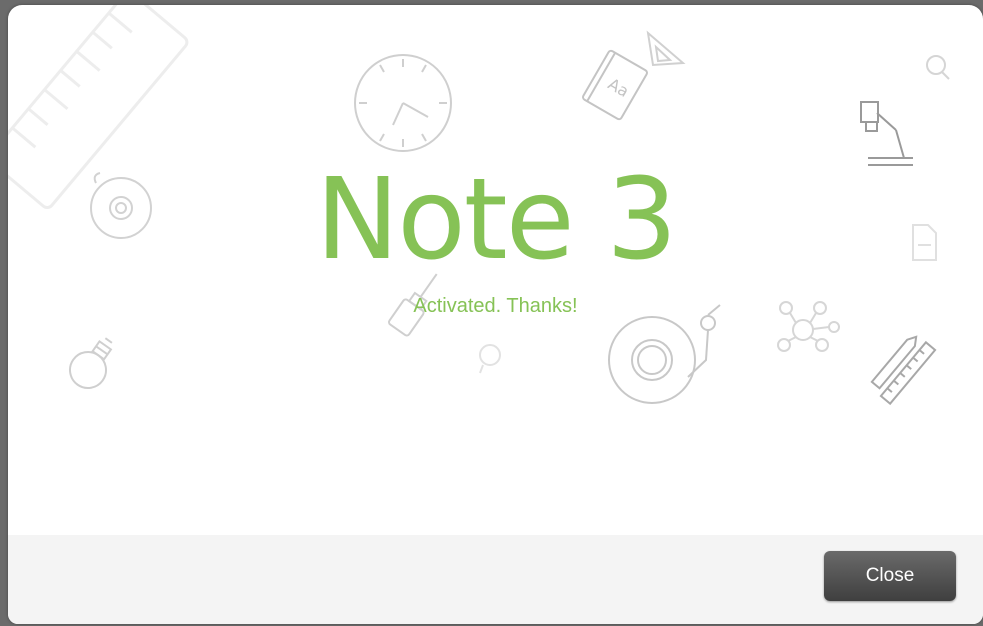 This screenshot has width=983, height=626. What do you see at coordinates (495, 579) in the screenshot?
I see `dialog-footer: Close` at bounding box center [495, 579].